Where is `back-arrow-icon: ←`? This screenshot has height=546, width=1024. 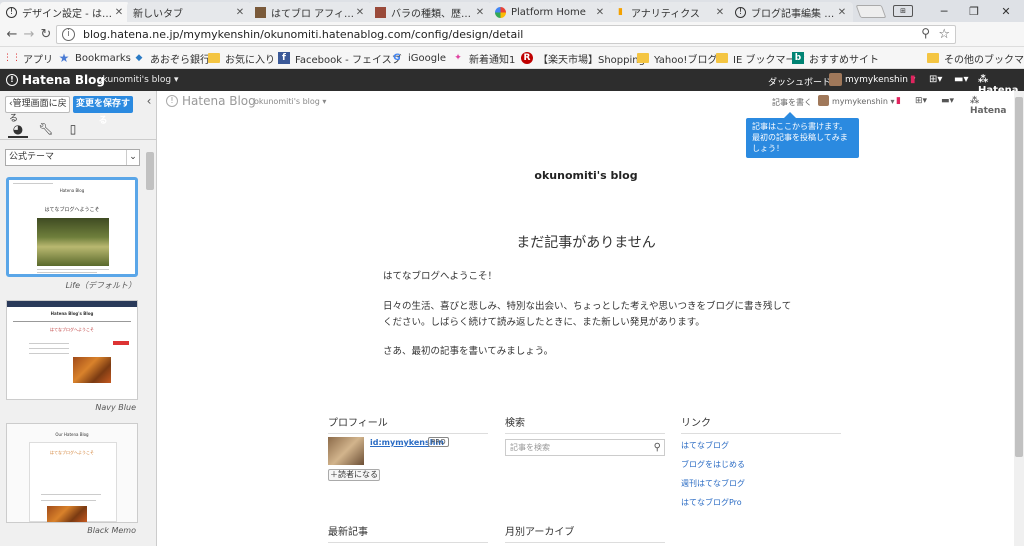 back-arrow-icon: ← is located at coordinates (12, 34).